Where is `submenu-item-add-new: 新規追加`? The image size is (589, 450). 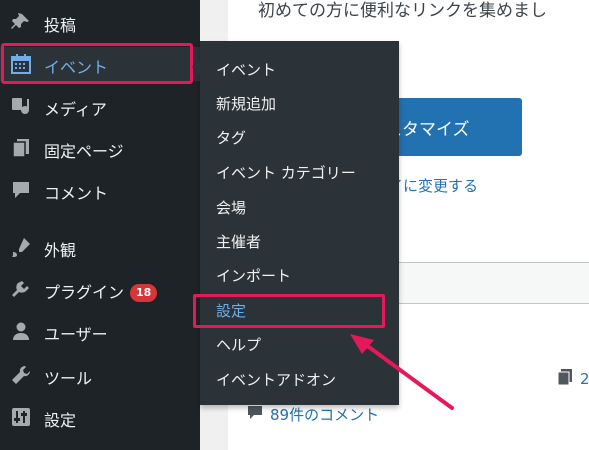
submenu-item-add-new: 新規追加 is located at coordinates (246, 103).